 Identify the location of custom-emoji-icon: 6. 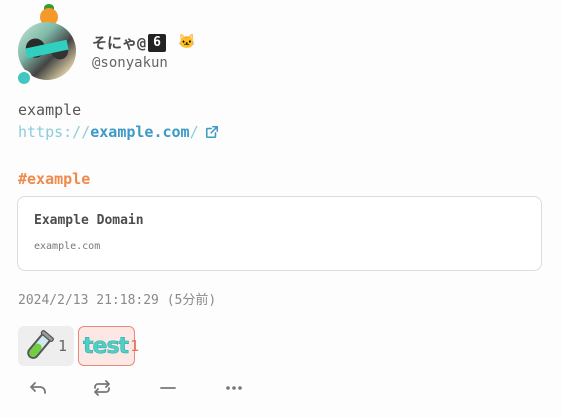
(157, 42).